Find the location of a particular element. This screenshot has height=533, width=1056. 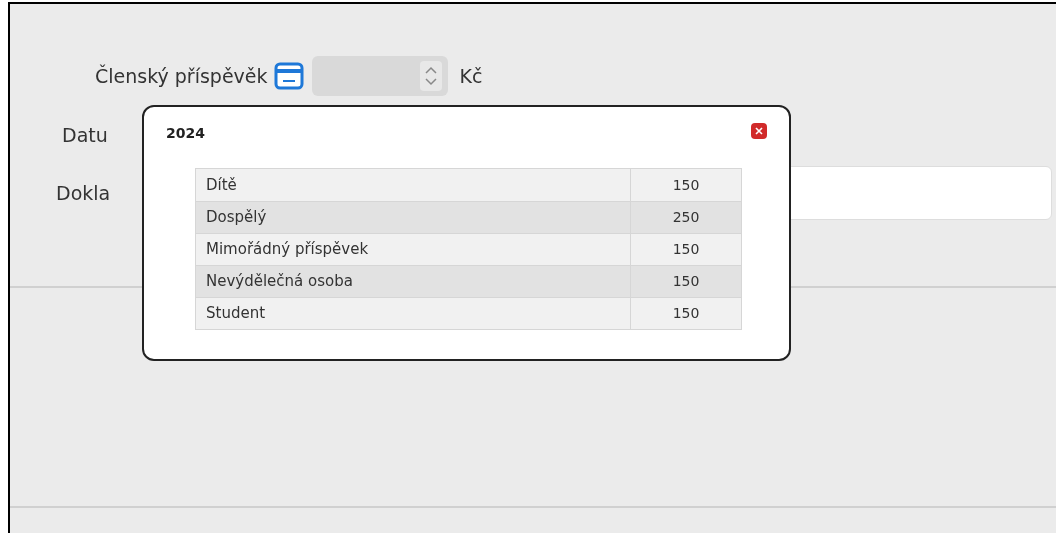

card-icon is located at coordinates (288, 76).